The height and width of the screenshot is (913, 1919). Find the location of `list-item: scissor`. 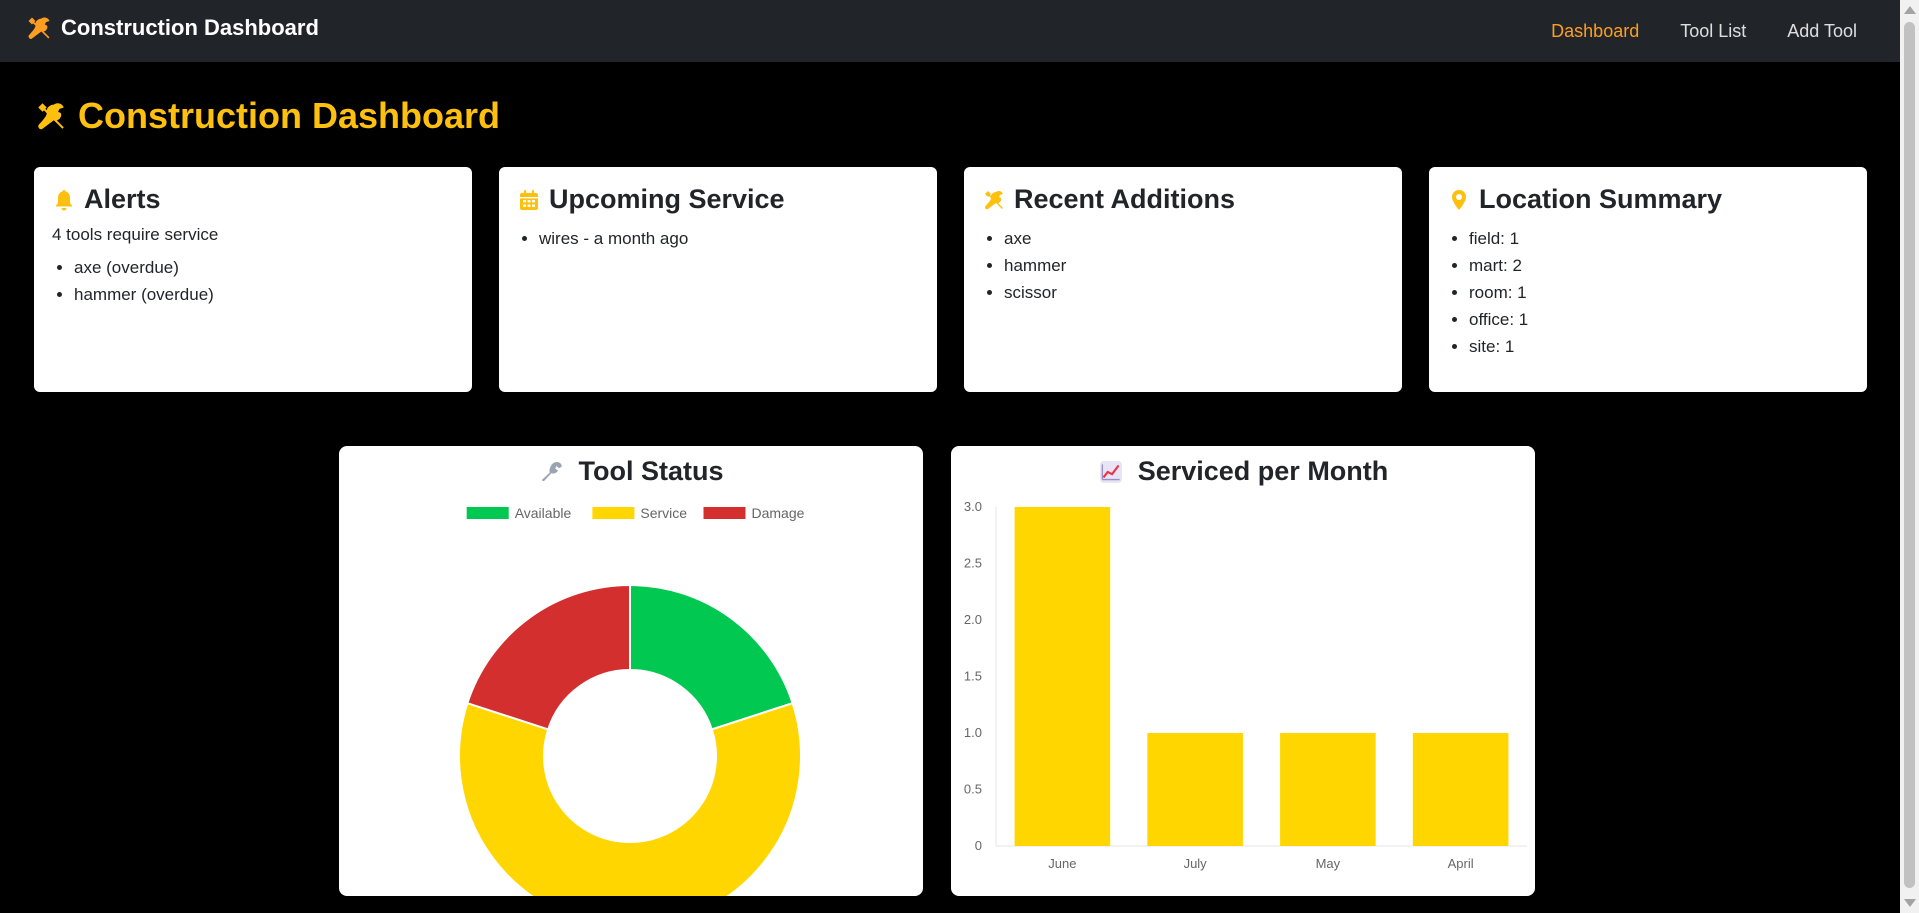

list-item: scissor is located at coordinates (1194, 292).